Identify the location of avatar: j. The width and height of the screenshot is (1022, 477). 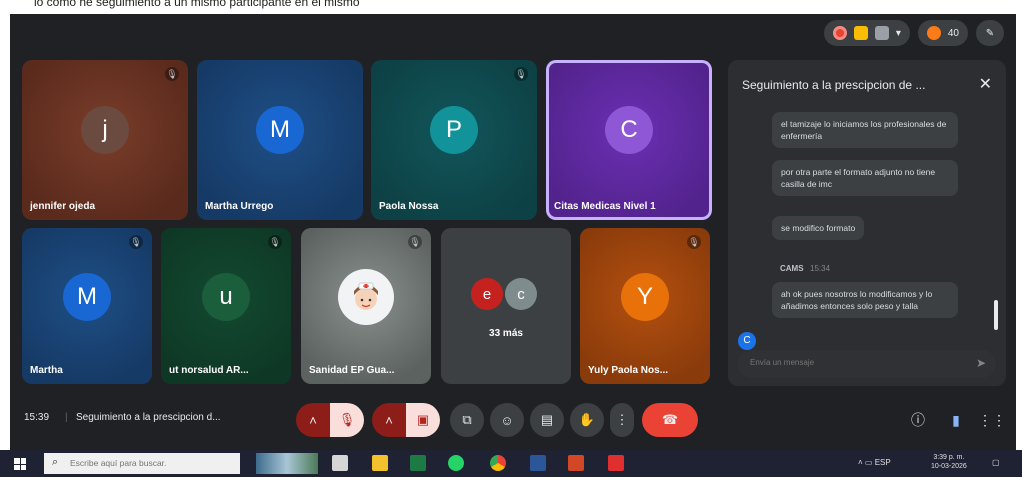
(105, 130).